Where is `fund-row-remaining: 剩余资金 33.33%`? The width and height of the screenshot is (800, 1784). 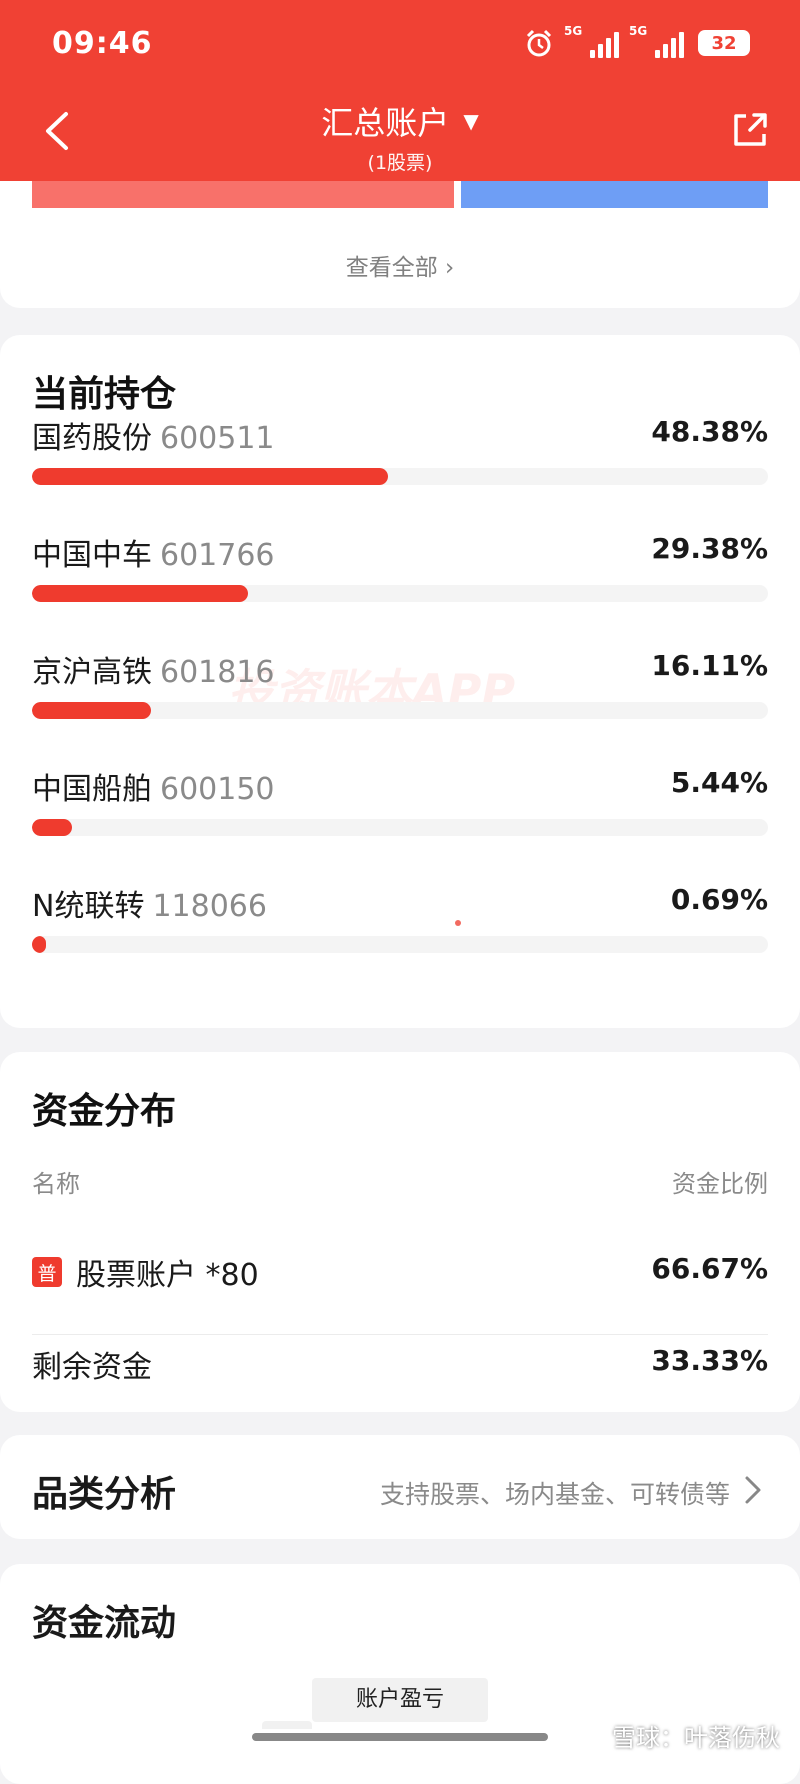 fund-row-remaining: 剩余资金 33.33% is located at coordinates (400, 1364).